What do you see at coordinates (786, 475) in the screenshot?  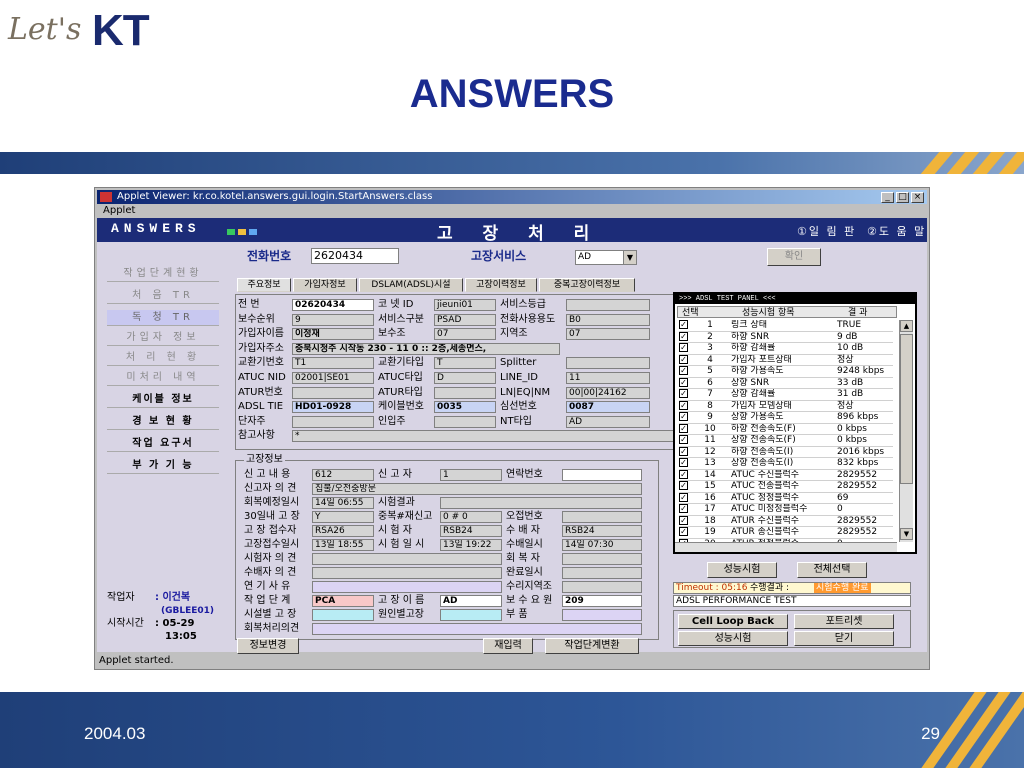 I see `adsl-test-row: ✓ 14 ATUC 수신블럭수 2829552` at bounding box center [786, 475].